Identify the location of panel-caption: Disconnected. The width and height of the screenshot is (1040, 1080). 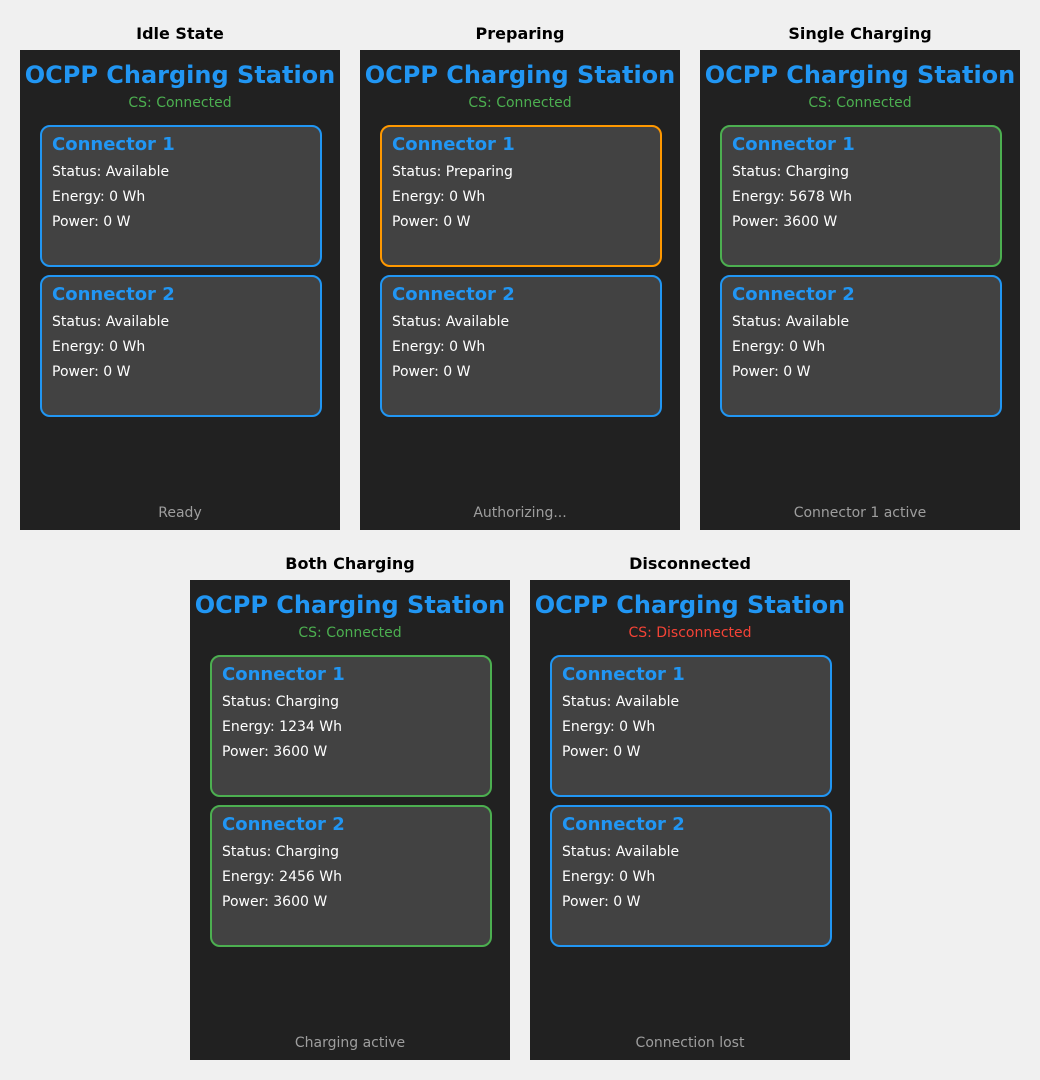
(690, 563).